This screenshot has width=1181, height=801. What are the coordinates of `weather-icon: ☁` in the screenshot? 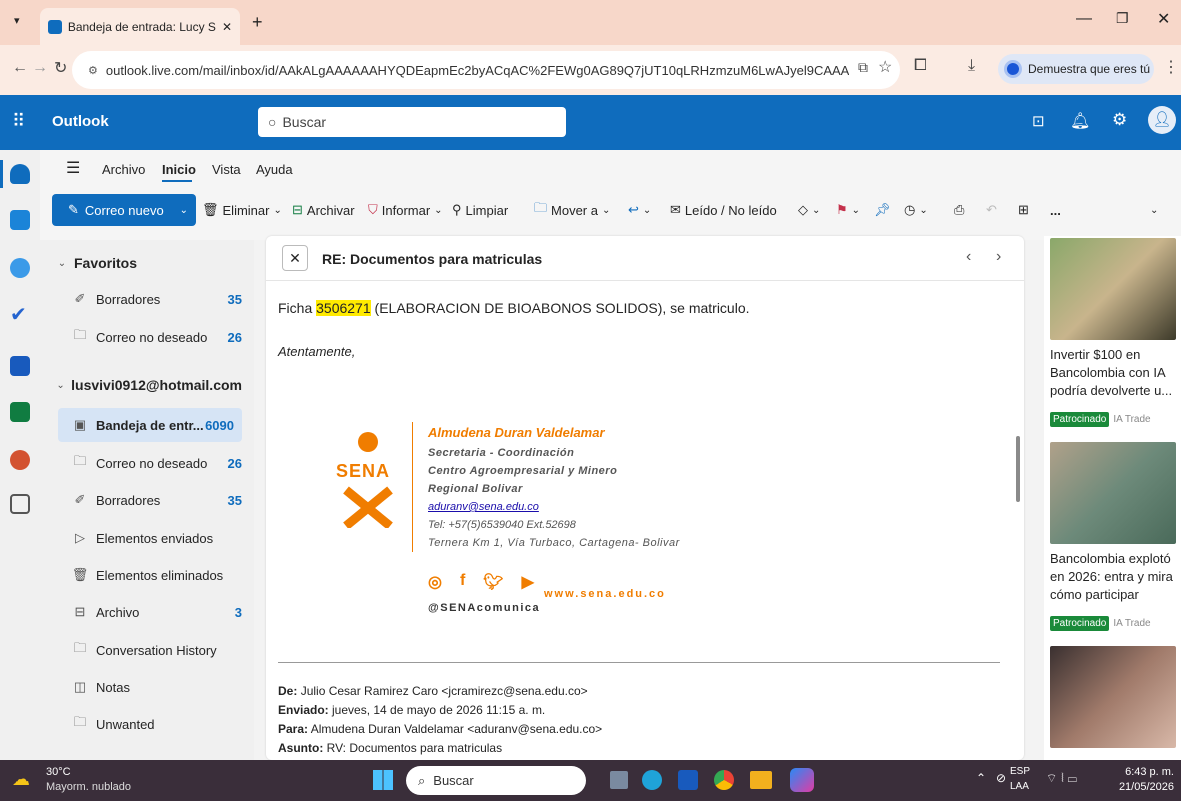 It's located at (21, 779).